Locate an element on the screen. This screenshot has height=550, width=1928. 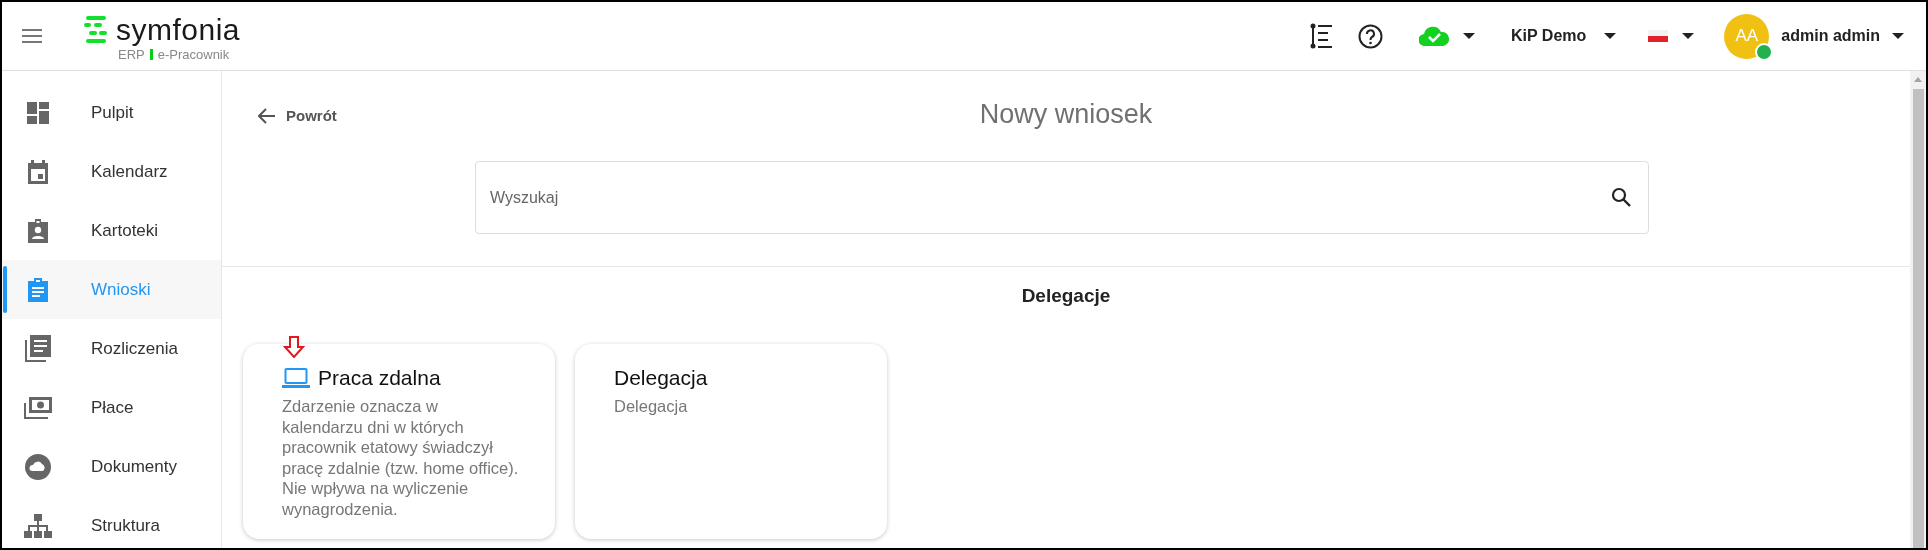
sync-status-button is located at coordinates (1447, 36).